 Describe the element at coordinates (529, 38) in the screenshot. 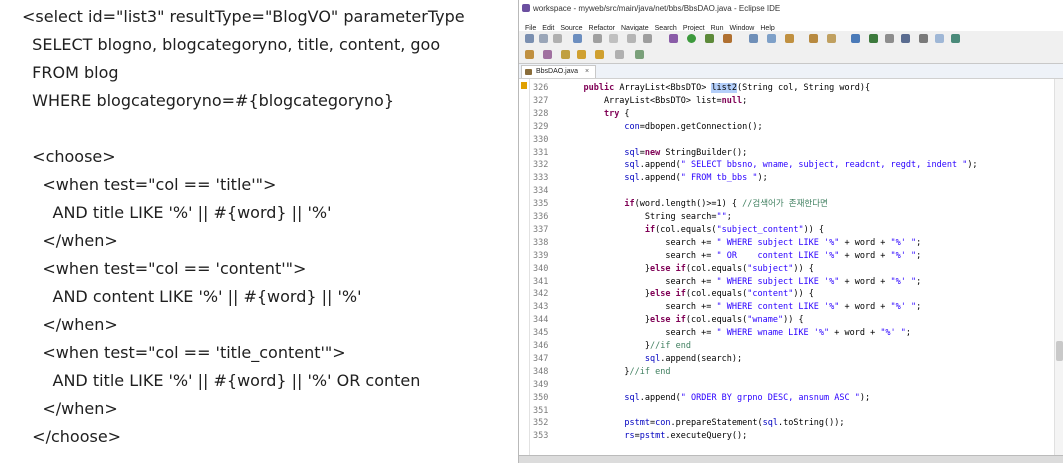

I see `new-file-icon` at that location.